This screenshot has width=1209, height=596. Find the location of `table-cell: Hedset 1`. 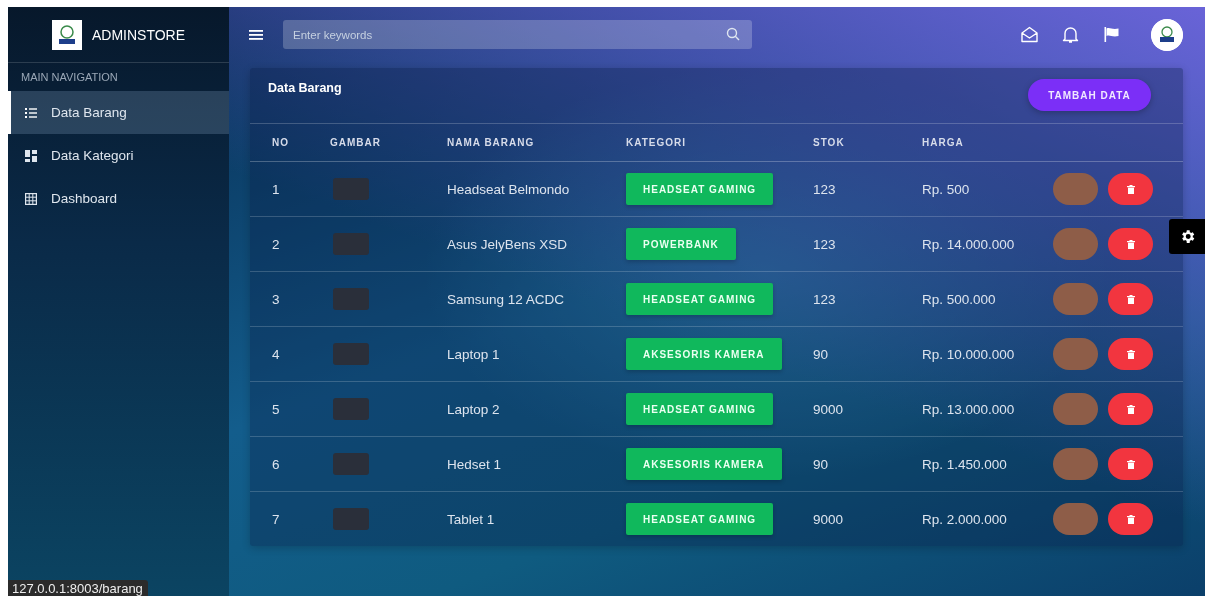

table-cell: Hedset 1 is located at coordinates (474, 464).